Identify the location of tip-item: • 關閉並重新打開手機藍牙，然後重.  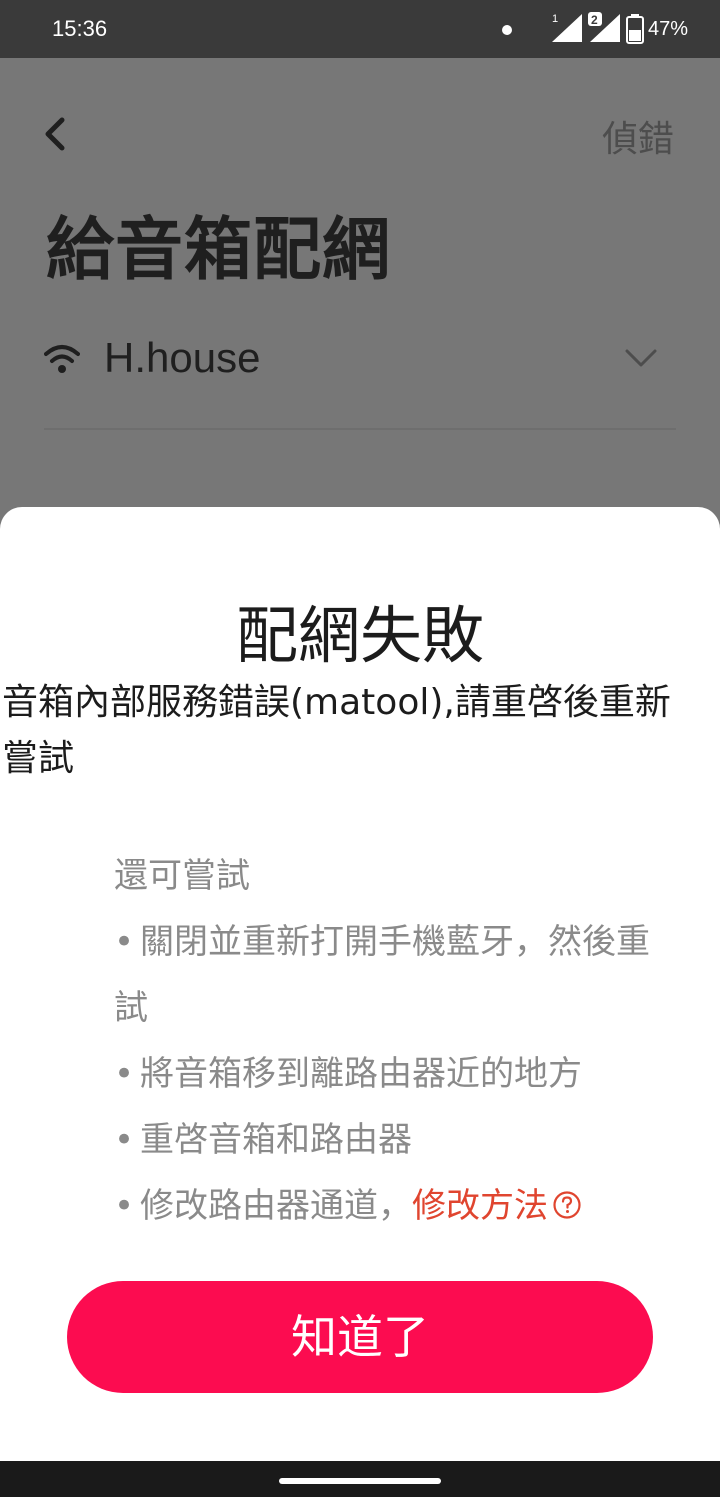
(417, 942).